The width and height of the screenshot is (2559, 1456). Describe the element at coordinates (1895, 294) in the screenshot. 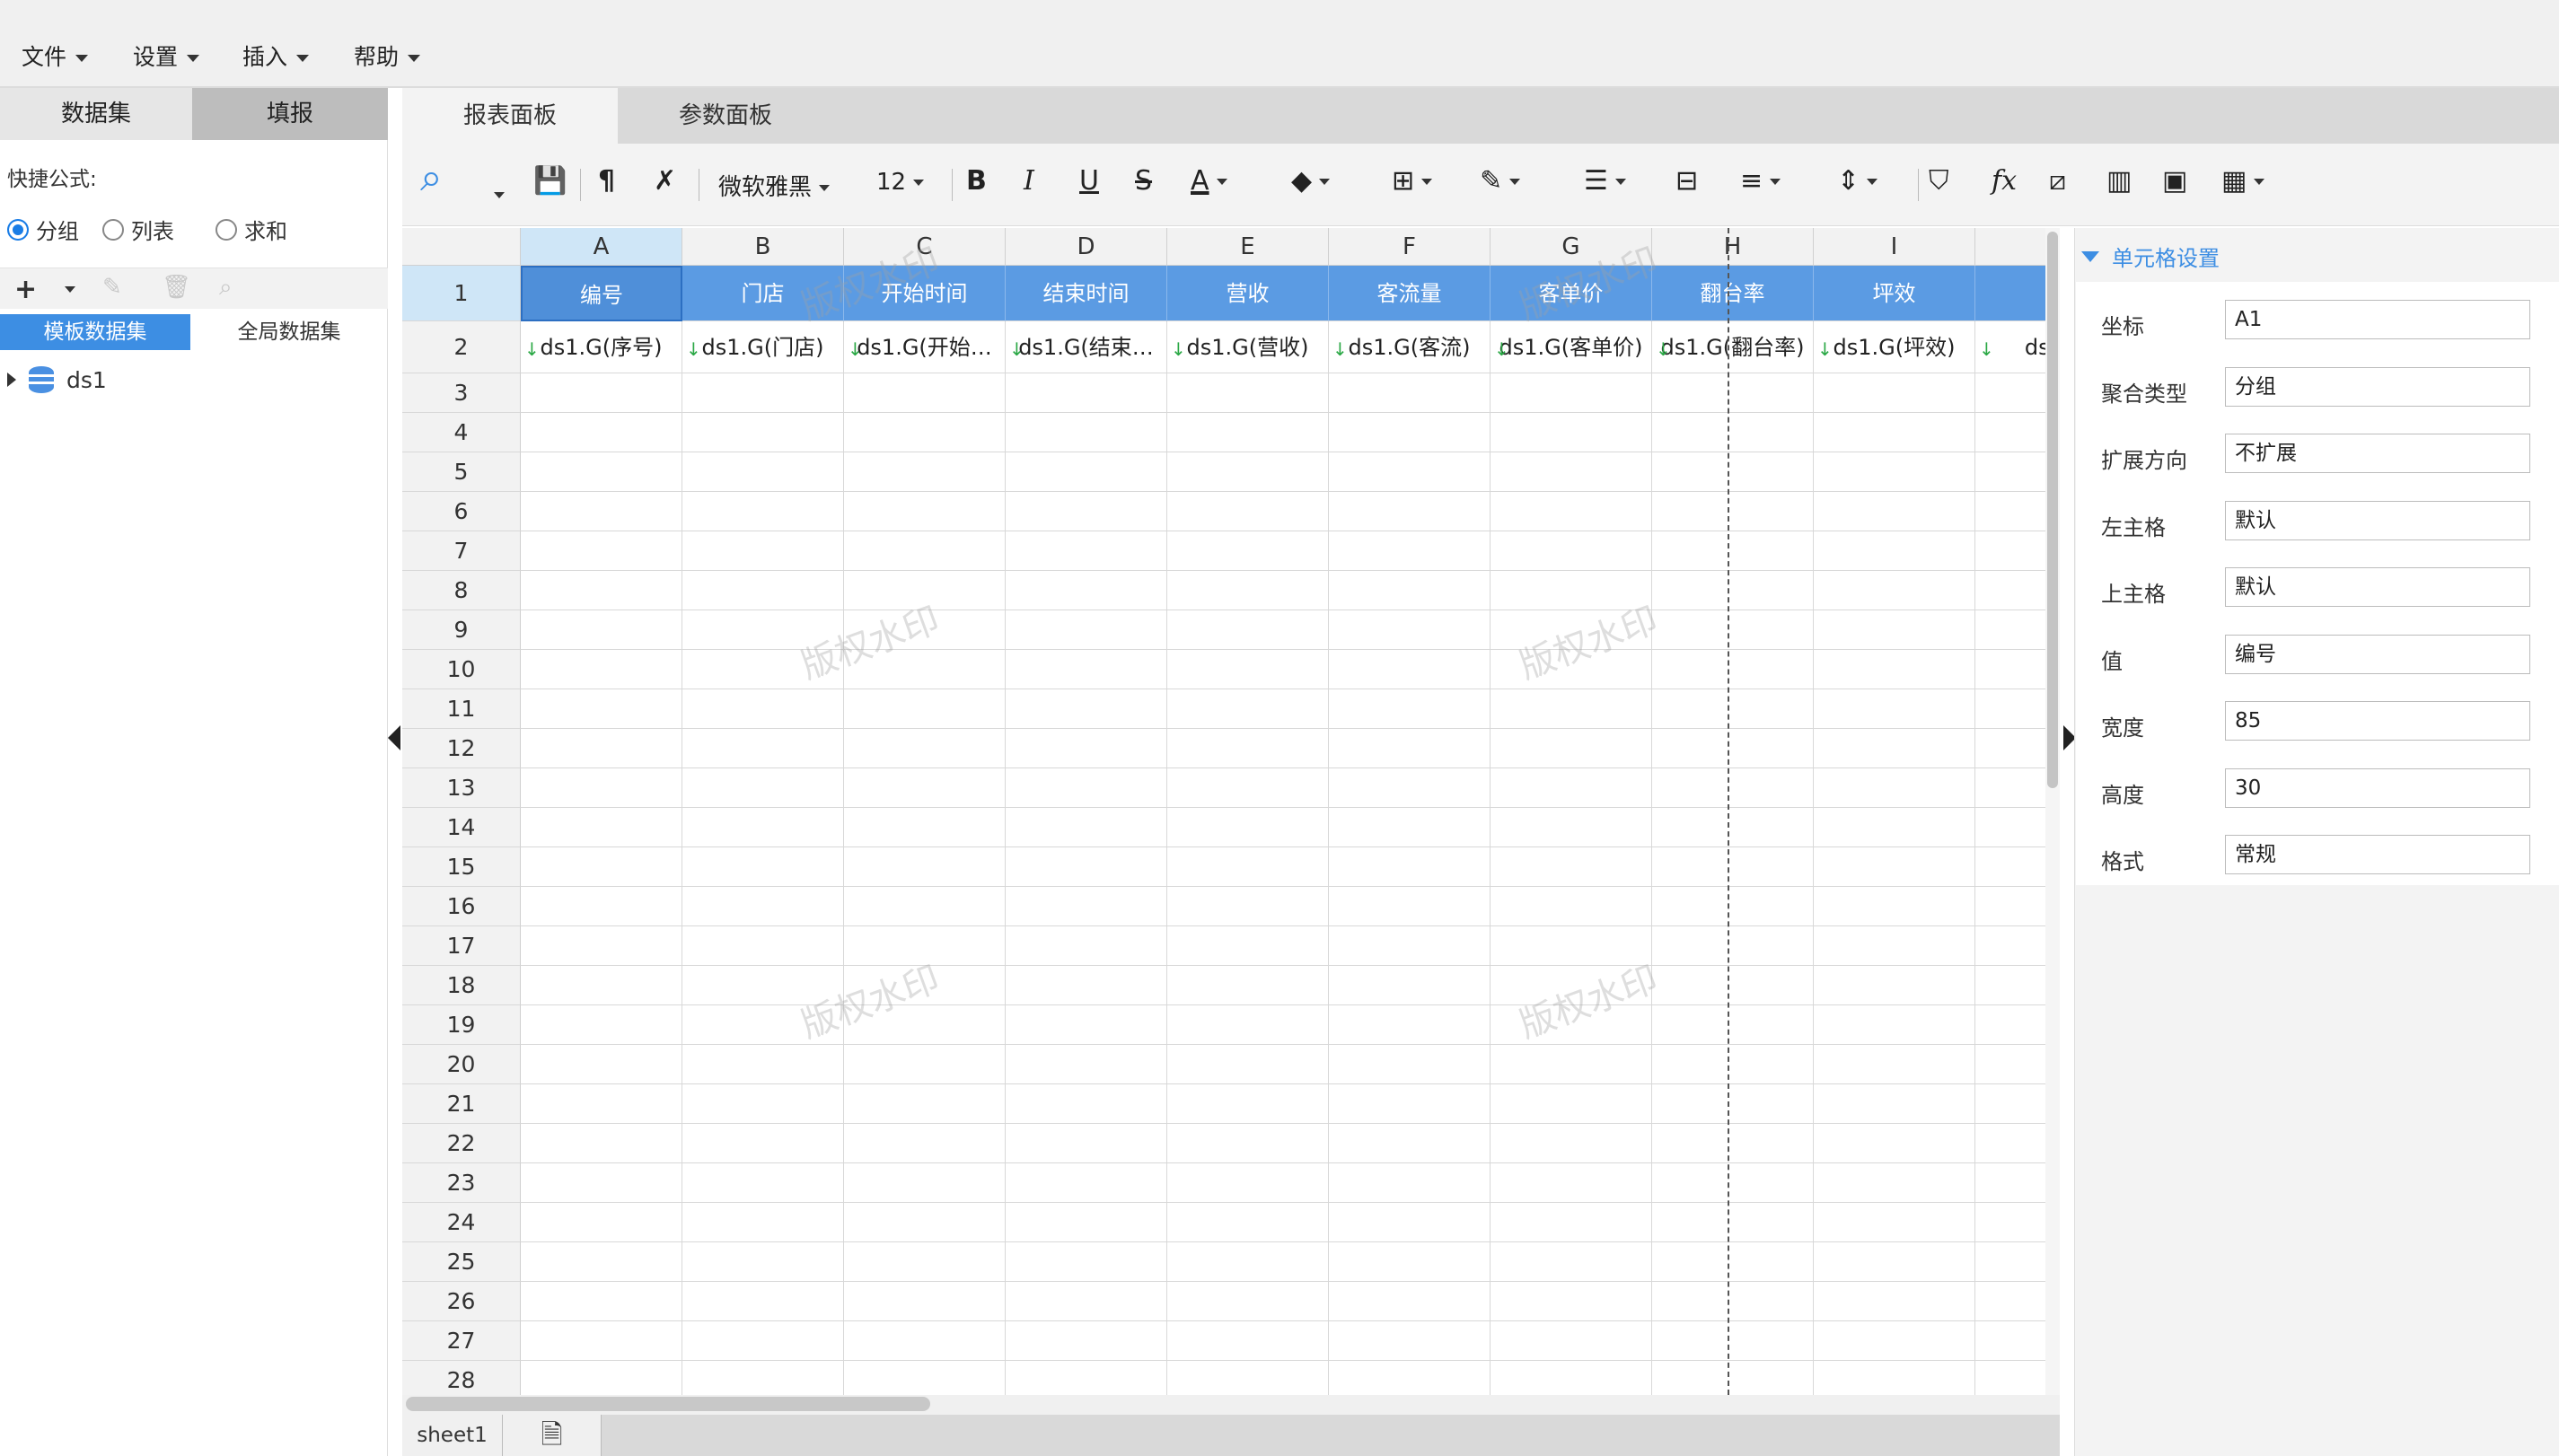

I see `header-cell: 坪效` at that location.